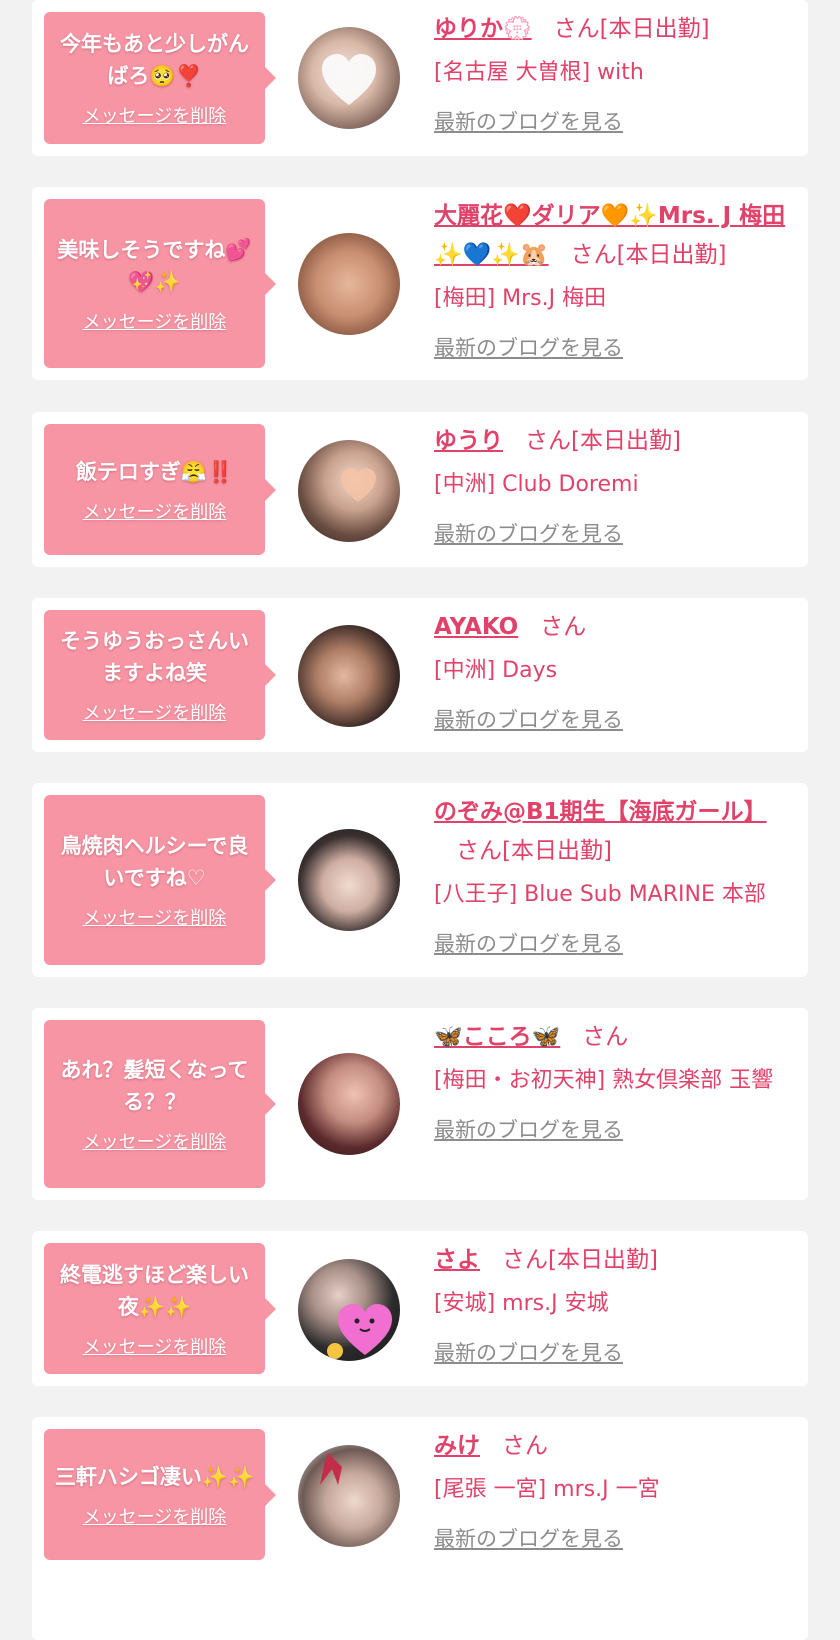  Describe the element at coordinates (600, 812) in the screenshot. I see `girl-name-link: のぞみ@B1期生【海底ガール】` at that location.